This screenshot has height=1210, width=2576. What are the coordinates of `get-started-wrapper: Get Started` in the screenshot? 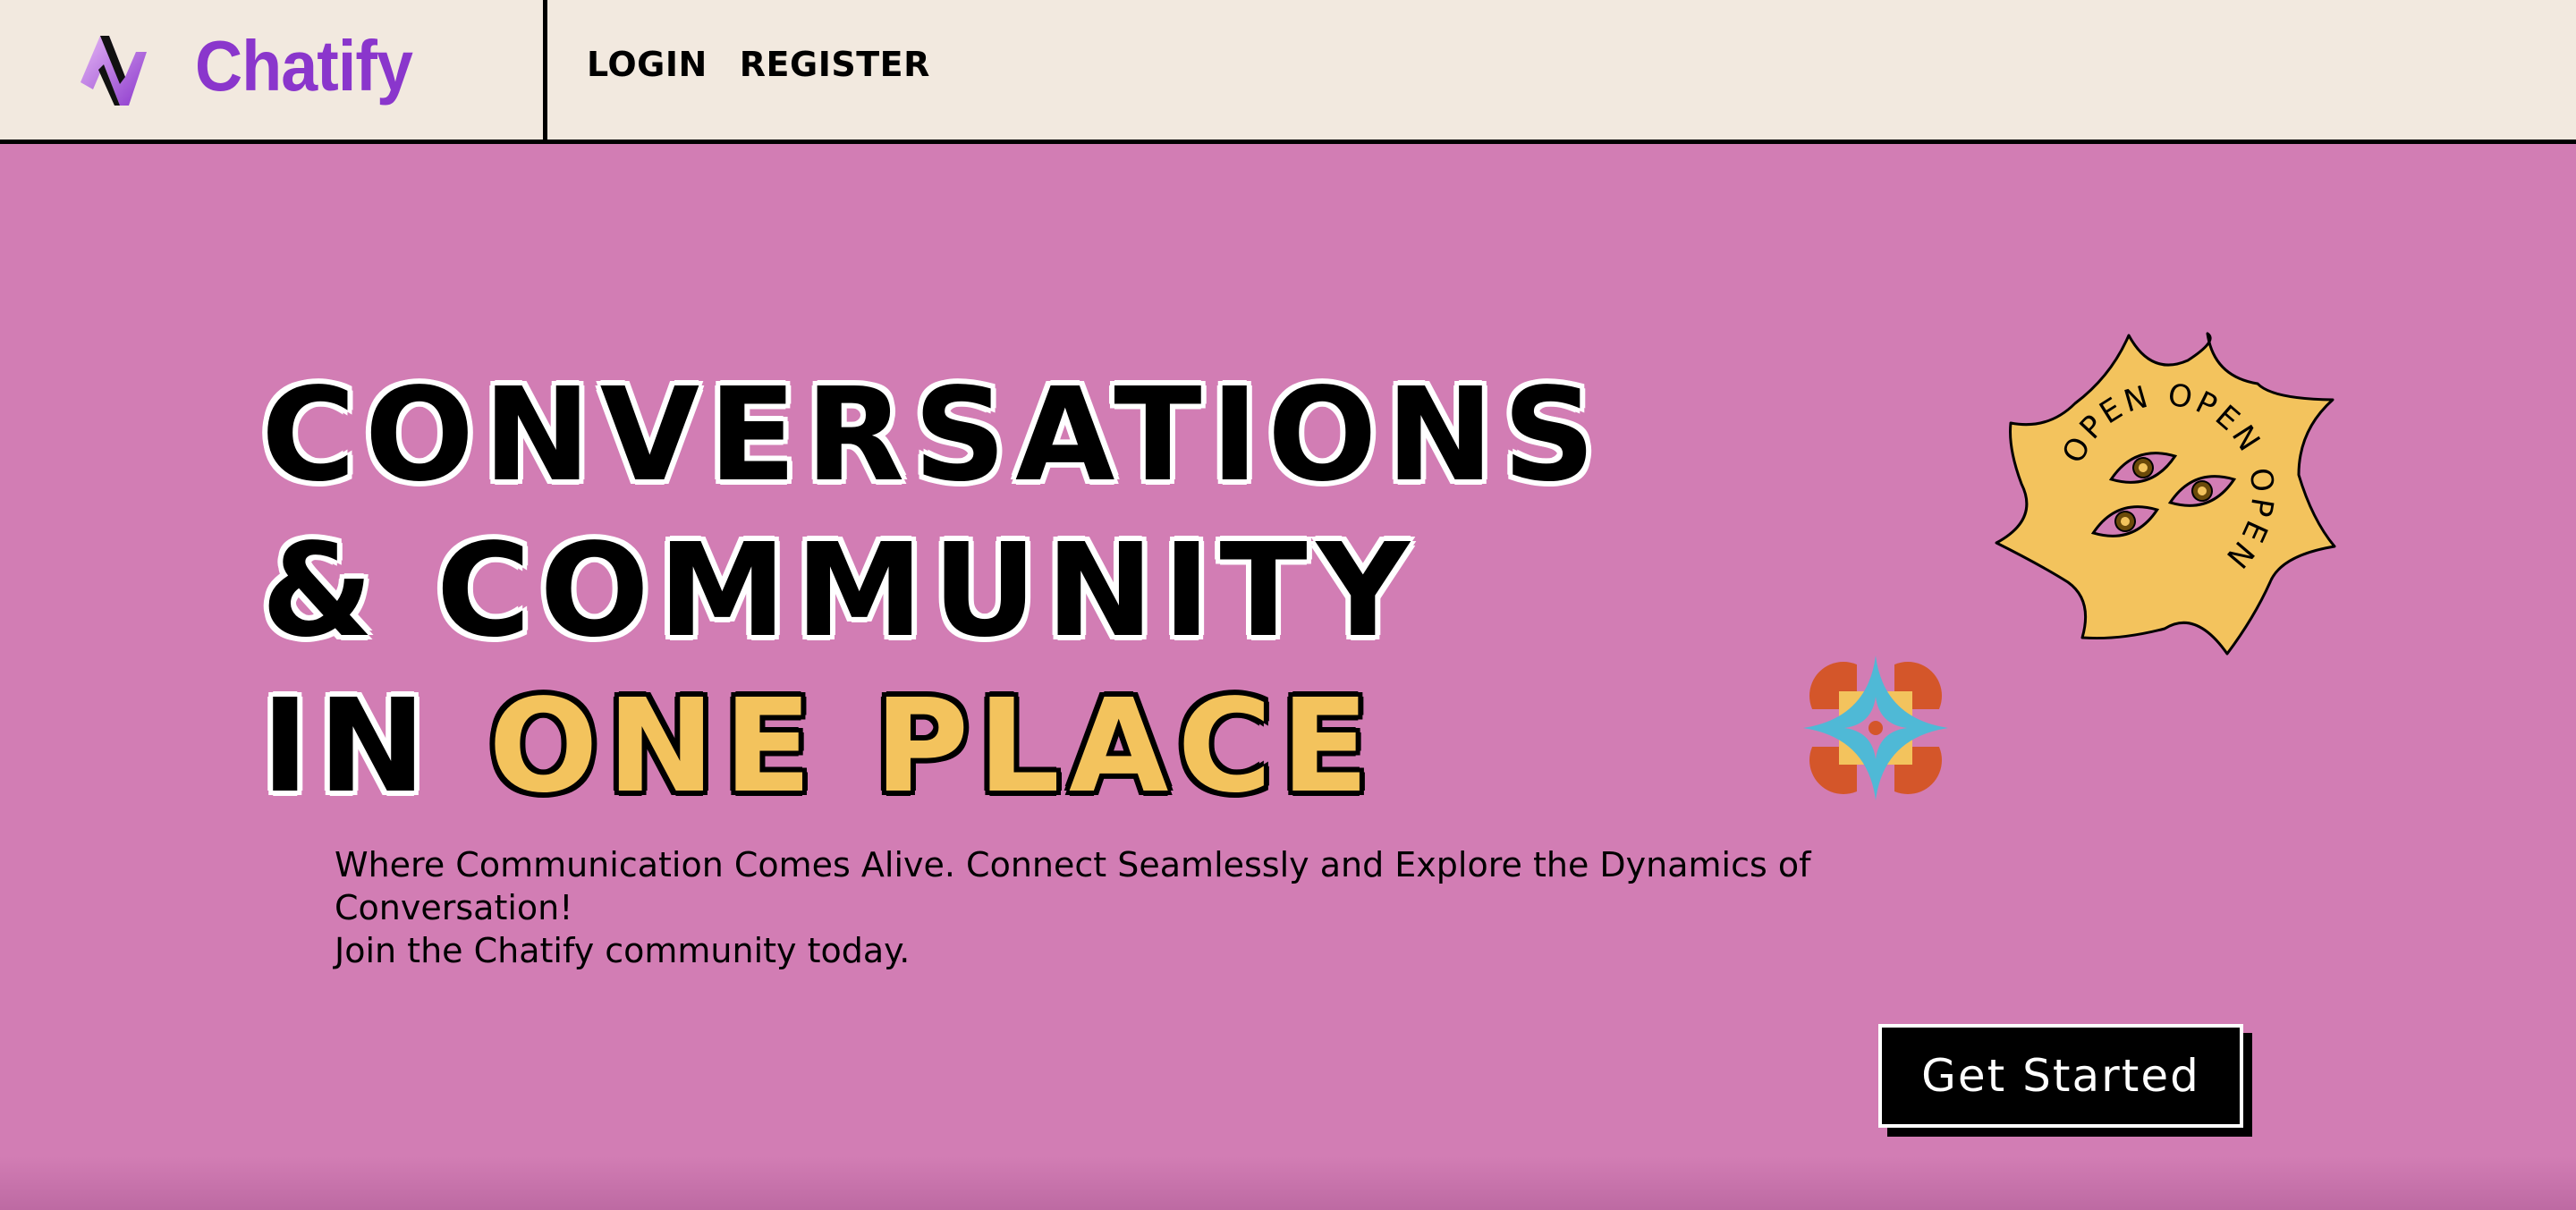 It's located at (2066, 1080).